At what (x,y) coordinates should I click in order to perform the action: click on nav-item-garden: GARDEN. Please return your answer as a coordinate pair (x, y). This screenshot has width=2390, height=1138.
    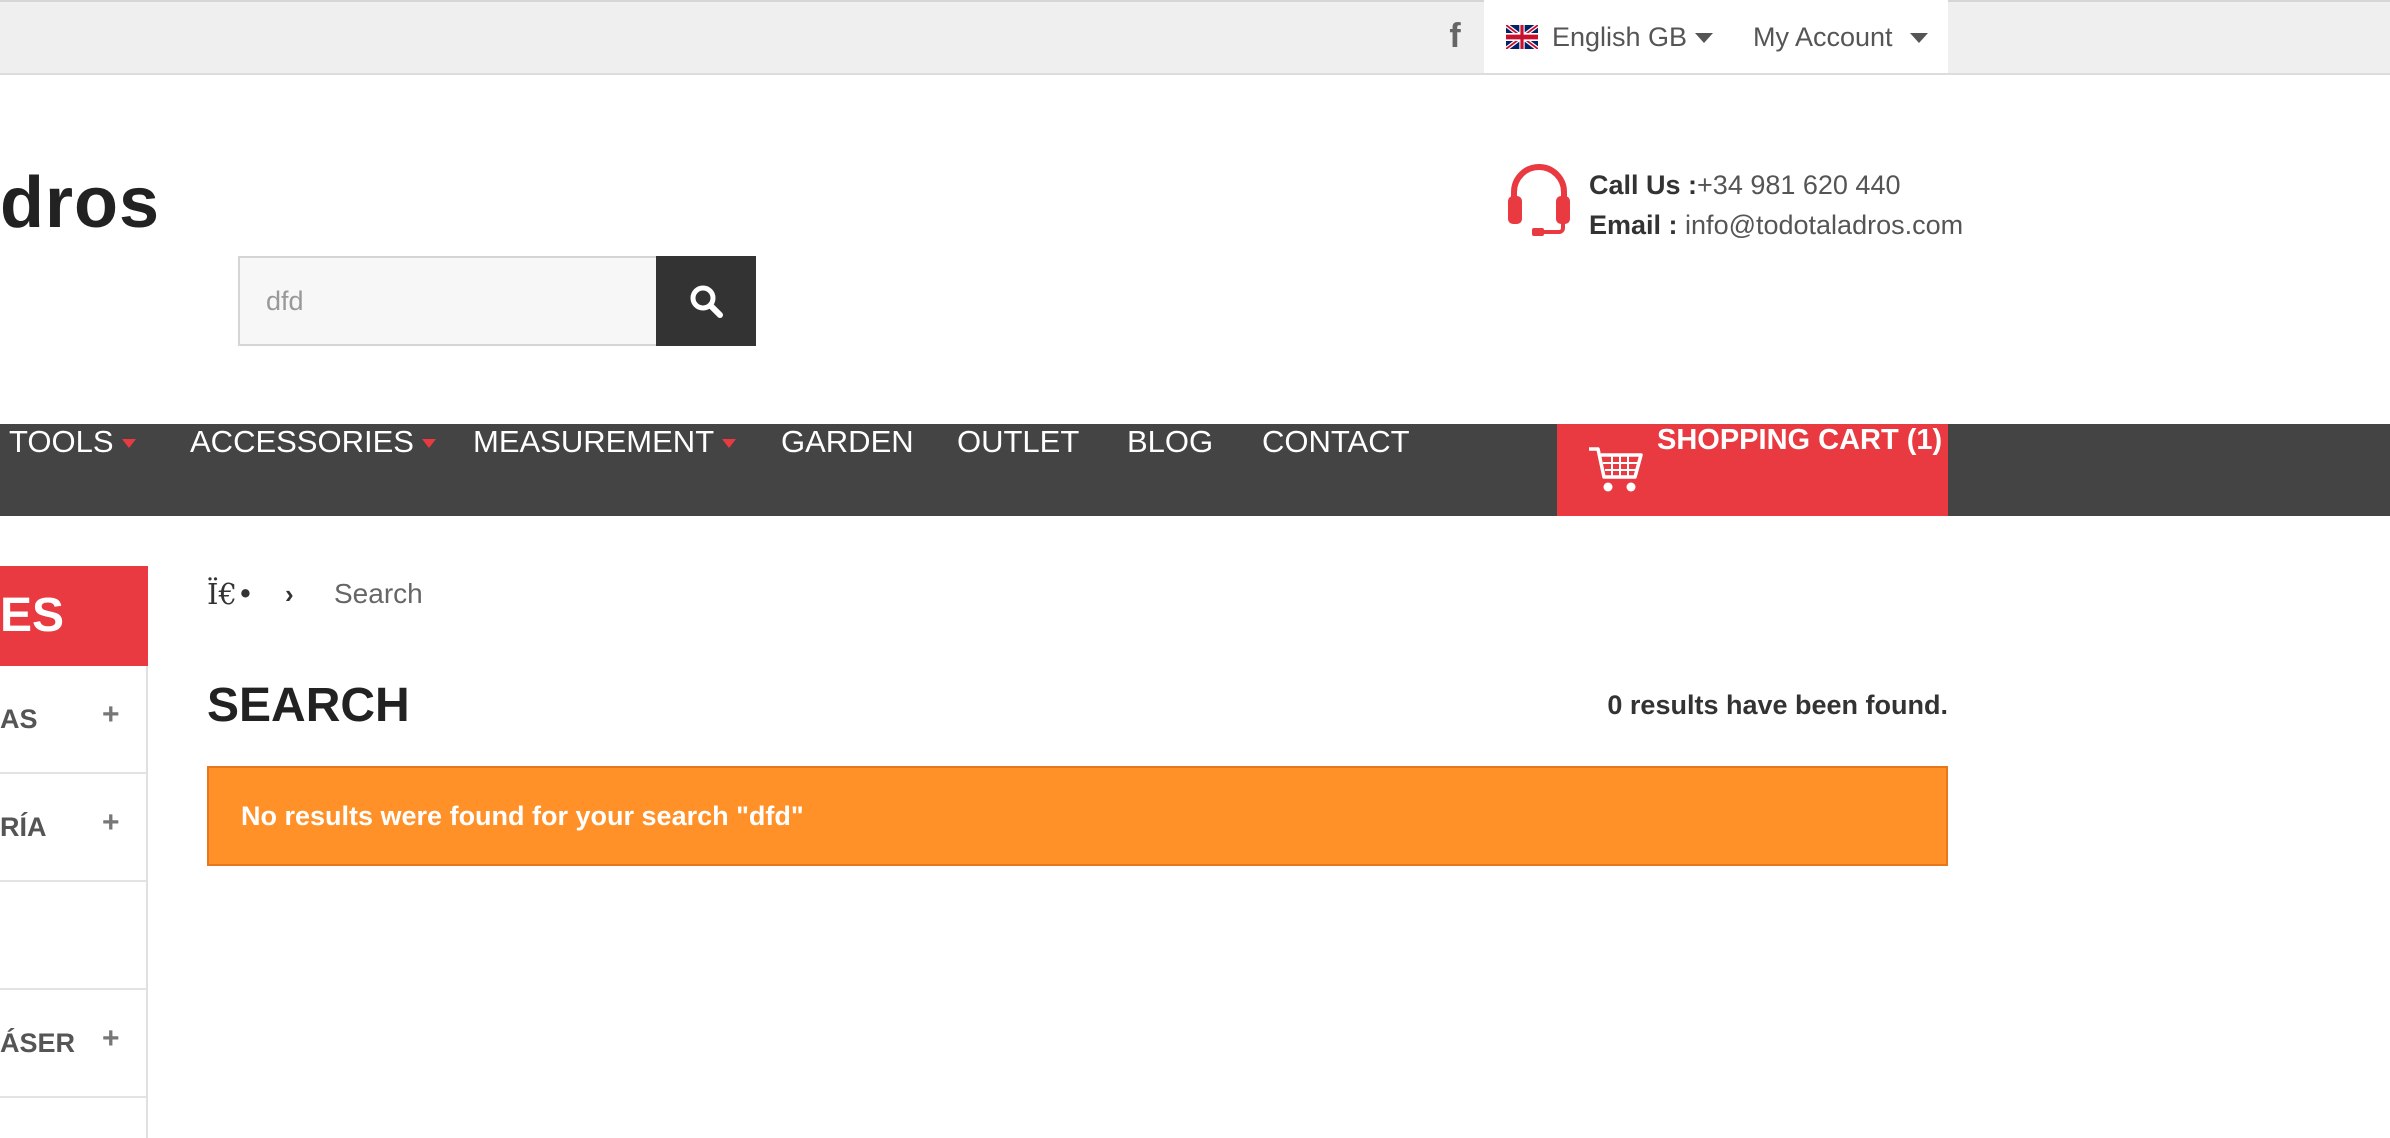
    Looking at the image, I should click on (847, 470).